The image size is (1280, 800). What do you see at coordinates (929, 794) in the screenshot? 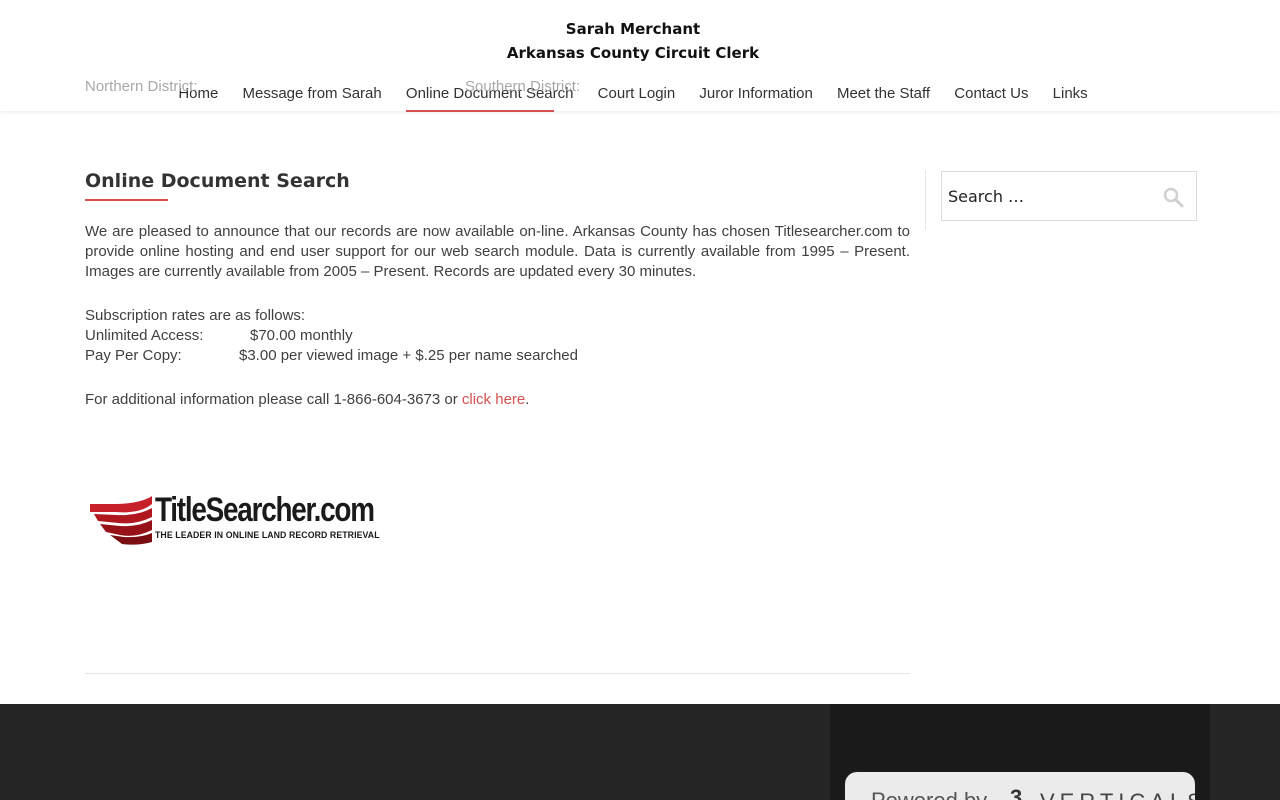
I see `powered-by-text: Powered by` at bounding box center [929, 794].